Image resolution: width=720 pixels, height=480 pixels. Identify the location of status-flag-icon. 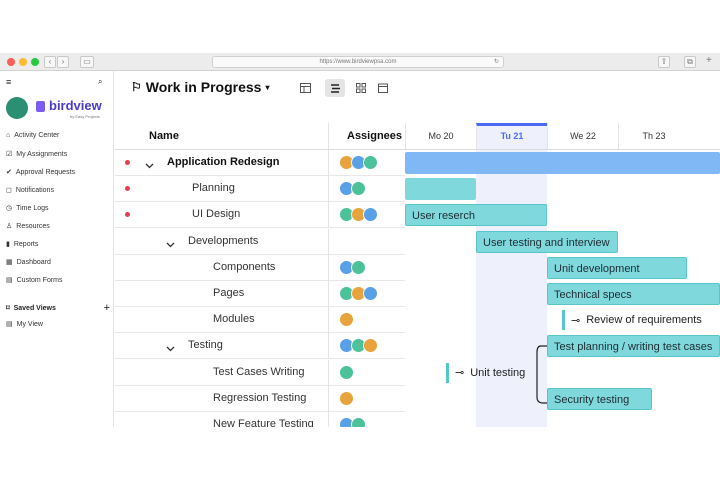
(127, 162).